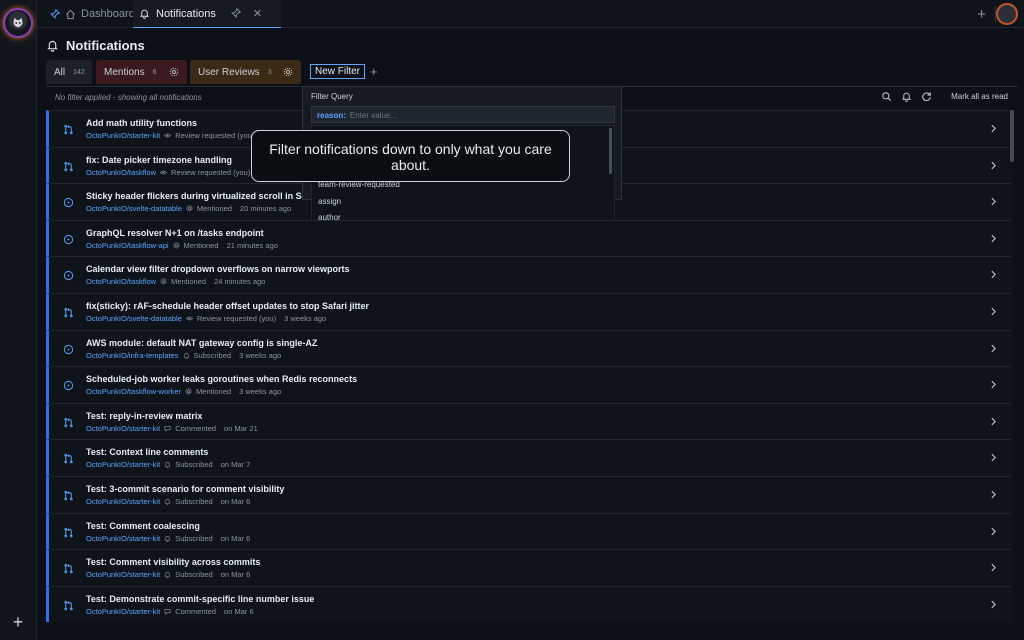  What do you see at coordinates (926, 96) in the screenshot?
I see `refresh-icon` at bounding box center [926, 96].